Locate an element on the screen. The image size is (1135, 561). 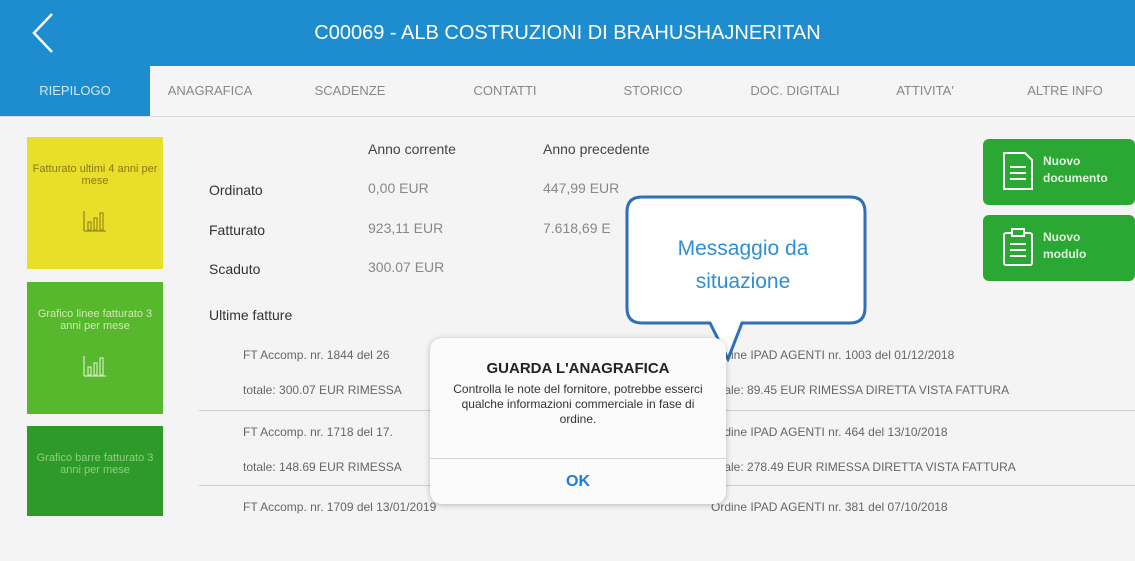
tile-grafico-barre: Grafico barre fatturato 3 anni per mese is located at coordinates (95, 471).